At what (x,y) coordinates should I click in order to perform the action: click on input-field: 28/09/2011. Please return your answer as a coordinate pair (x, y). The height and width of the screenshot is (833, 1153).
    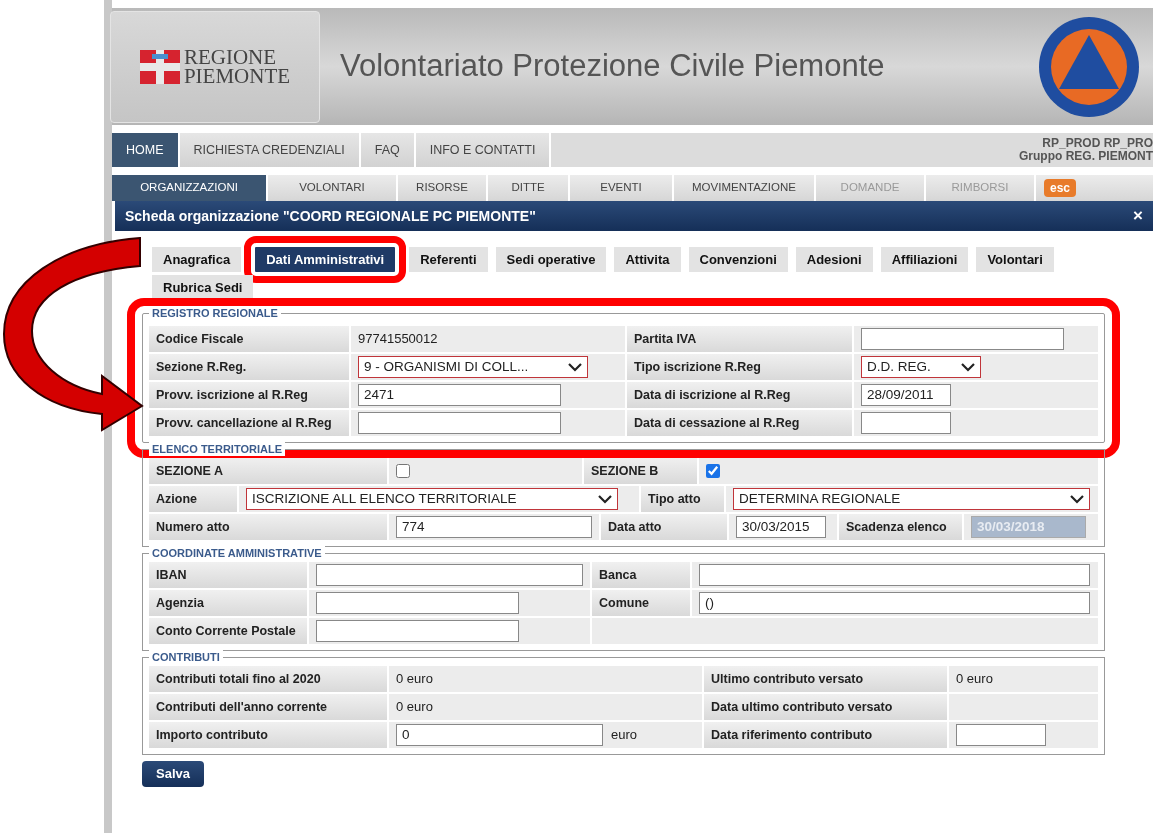
    Looking at the image, I should click on (906, 395).